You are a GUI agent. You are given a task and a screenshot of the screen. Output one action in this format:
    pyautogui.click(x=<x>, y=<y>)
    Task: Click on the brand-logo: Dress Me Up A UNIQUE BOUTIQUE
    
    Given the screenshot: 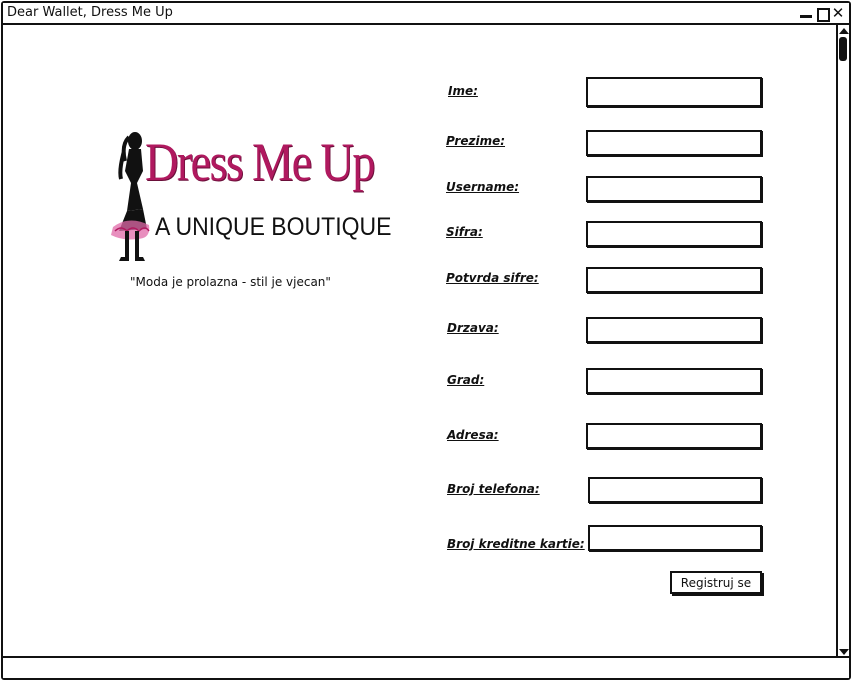 What is the action you would take?
    pyautogui.click(x=249, y=196)
    